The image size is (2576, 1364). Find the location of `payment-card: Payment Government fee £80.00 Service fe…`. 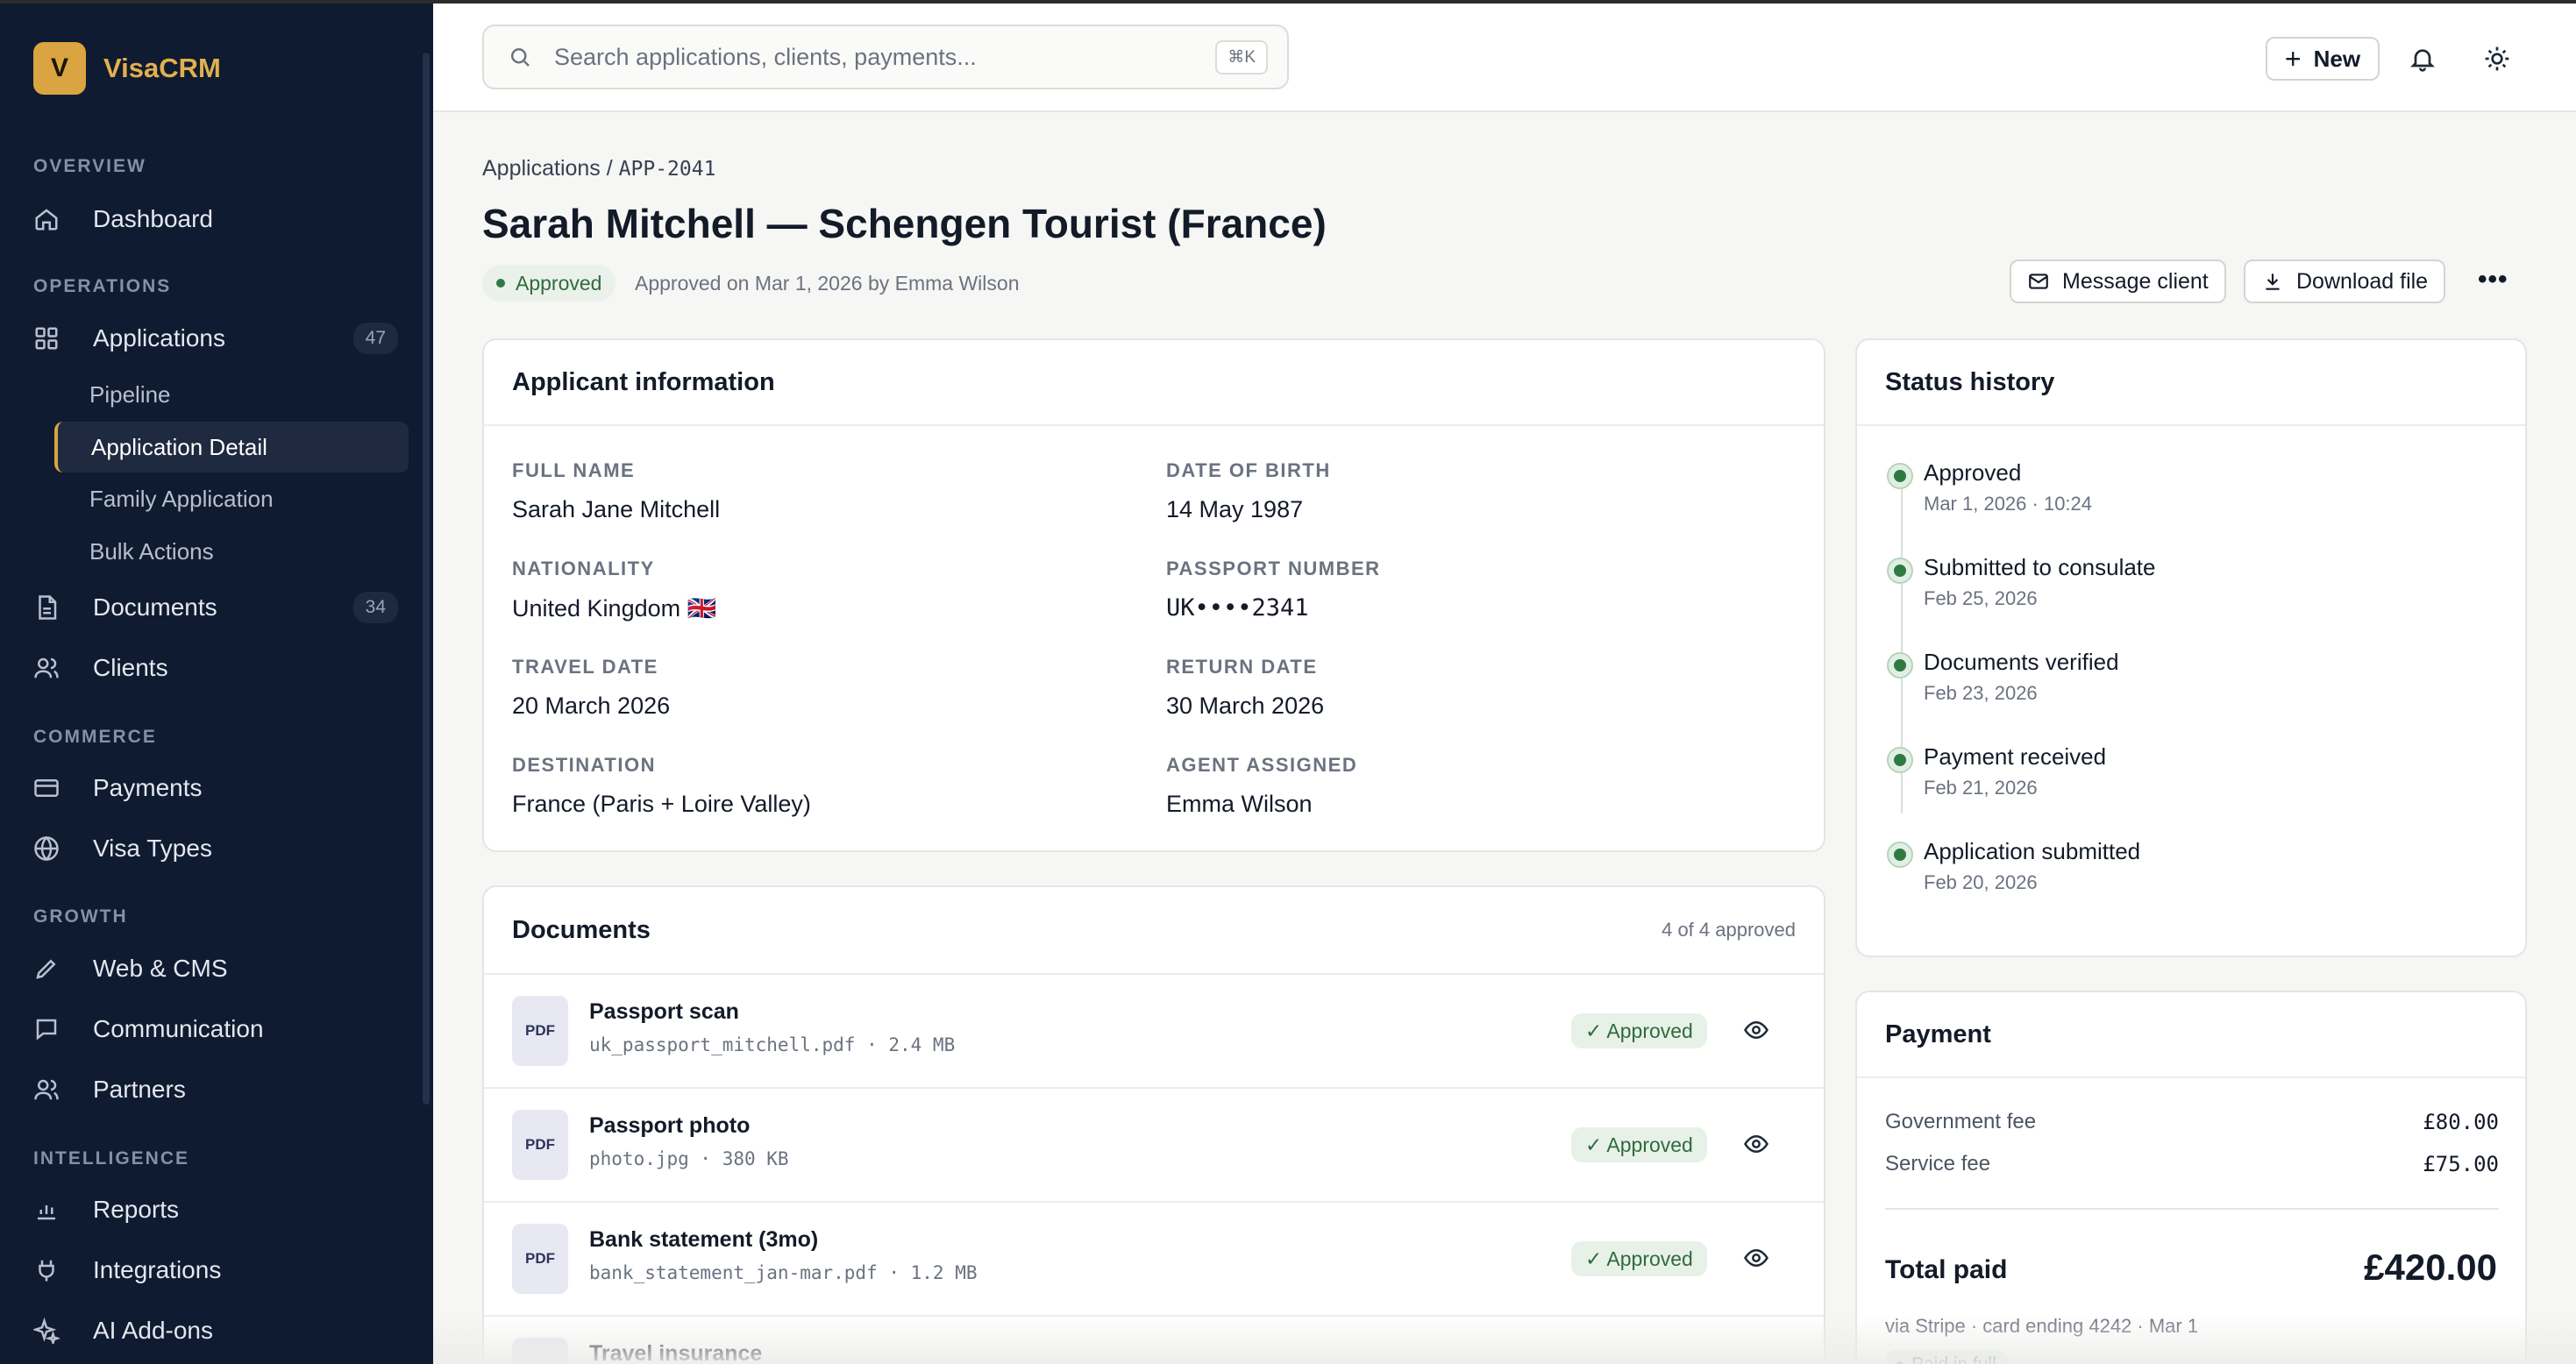

payment-card: Payment Government fee £80.00 Service fe… is located at coordinates (2191, 1177).